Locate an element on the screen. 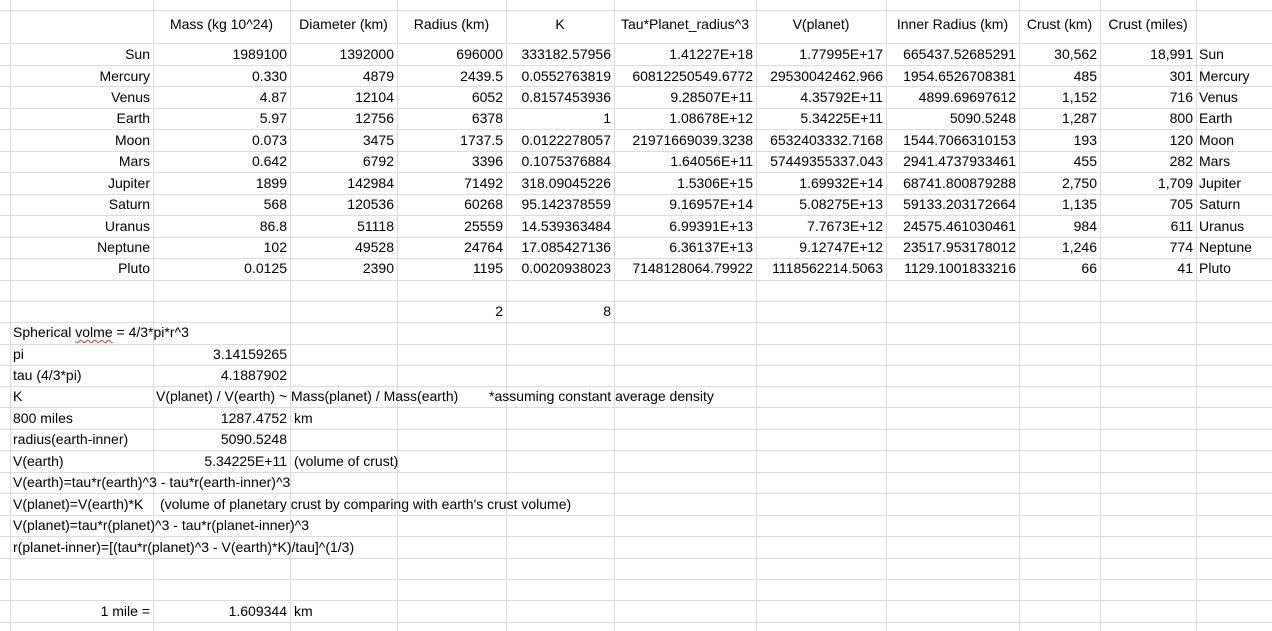 This screenshot has width=1272, height=631. k-assumption-note: *assuming constant average density is located at coordinates (619, 396).